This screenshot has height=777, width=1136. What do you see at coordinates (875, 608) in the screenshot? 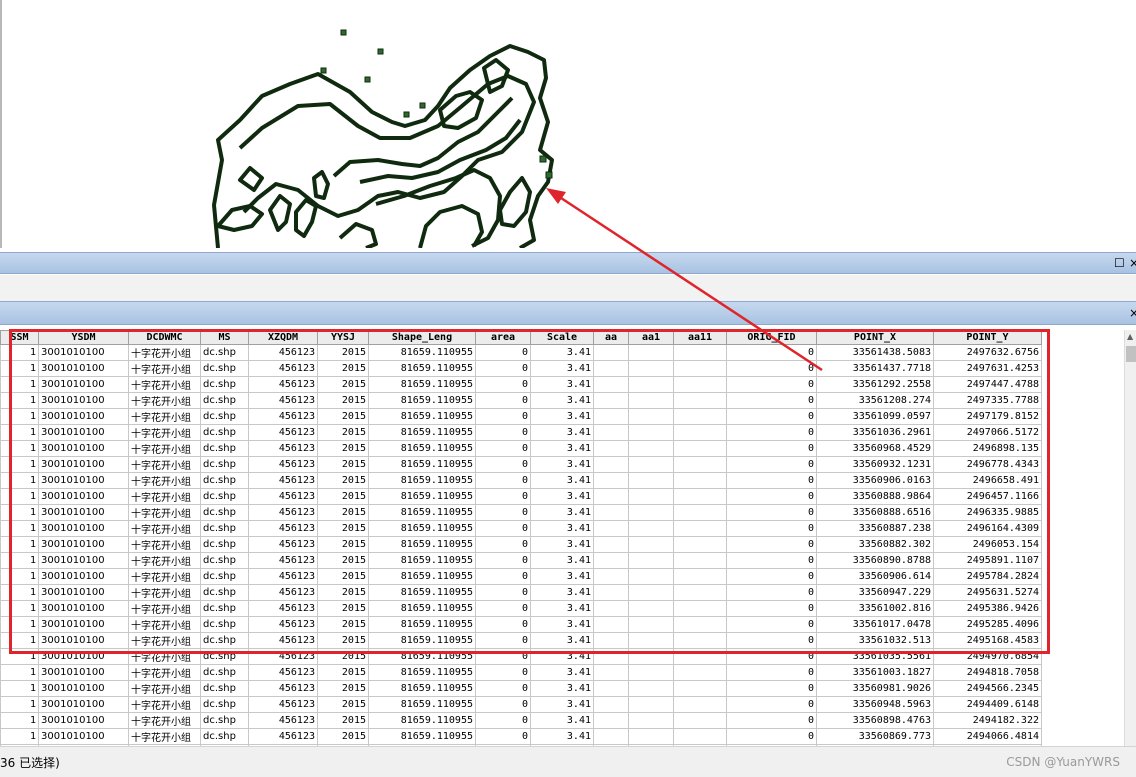
I see `table-cell: 33561002.816` at bounding box center [875, 608].